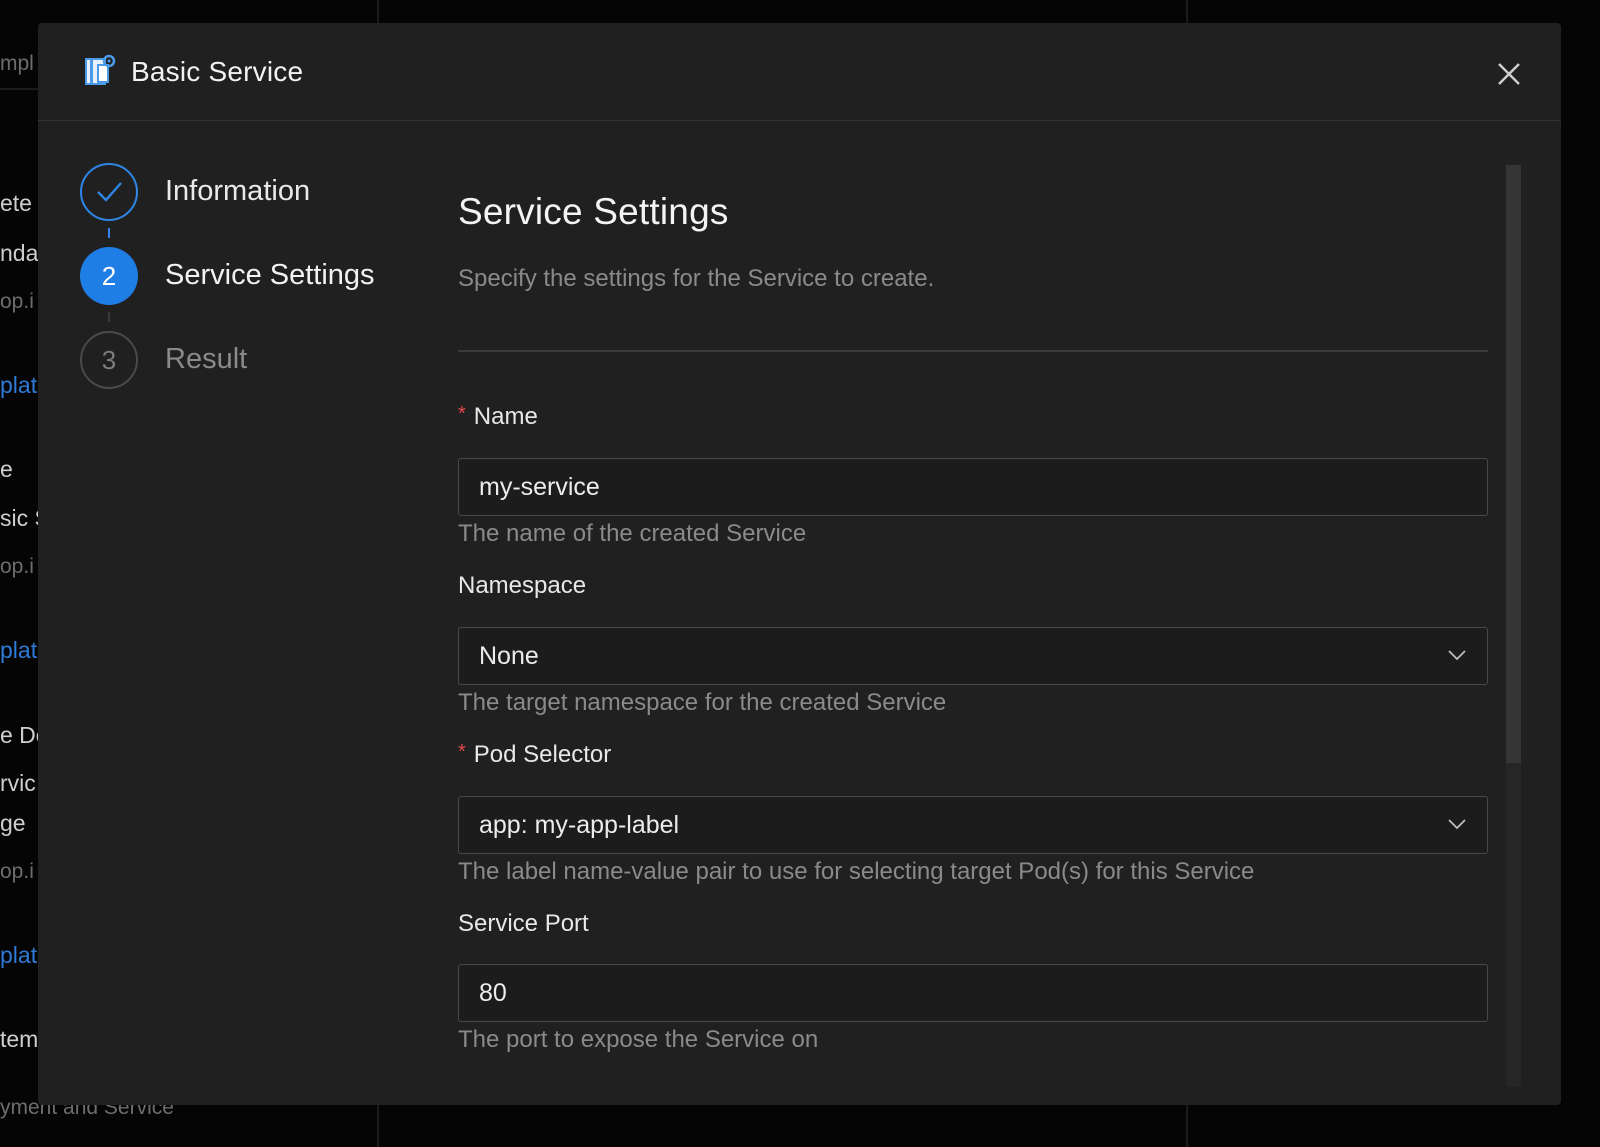  I want to click on scrollbar-thumb, so click(1513, 464).